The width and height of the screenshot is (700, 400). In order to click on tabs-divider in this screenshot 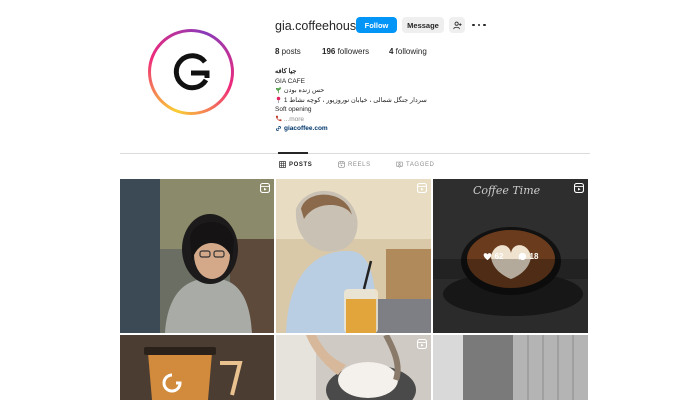, I will do `click(355, 153)`.